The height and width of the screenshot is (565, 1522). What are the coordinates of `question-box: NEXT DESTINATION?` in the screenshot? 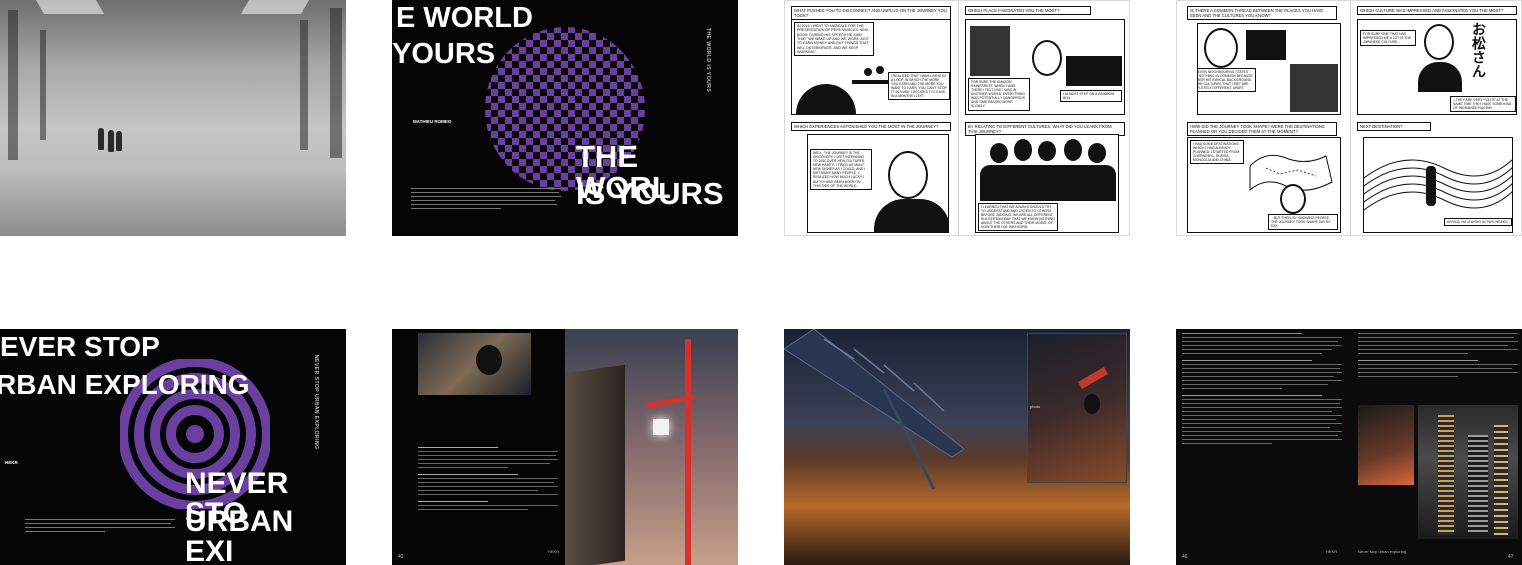 It's located at (1394, 127).